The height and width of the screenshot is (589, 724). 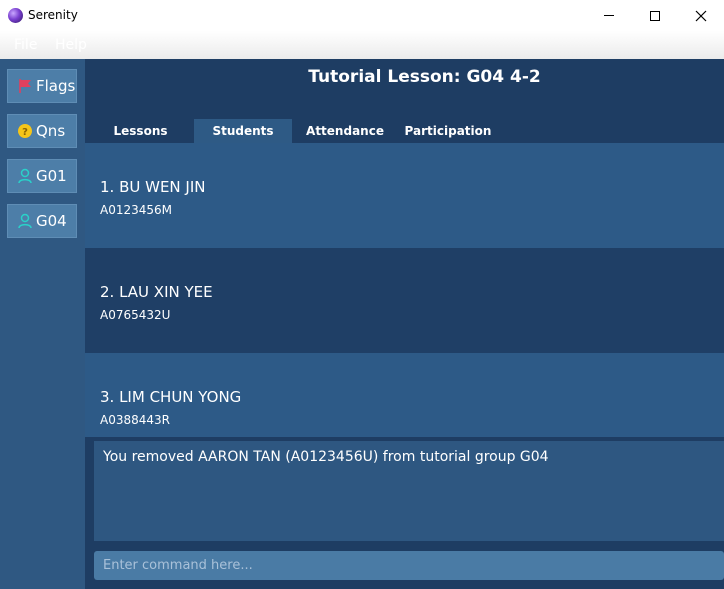 I want to click on student-id: A0765432U, so click(x=135, y=315).